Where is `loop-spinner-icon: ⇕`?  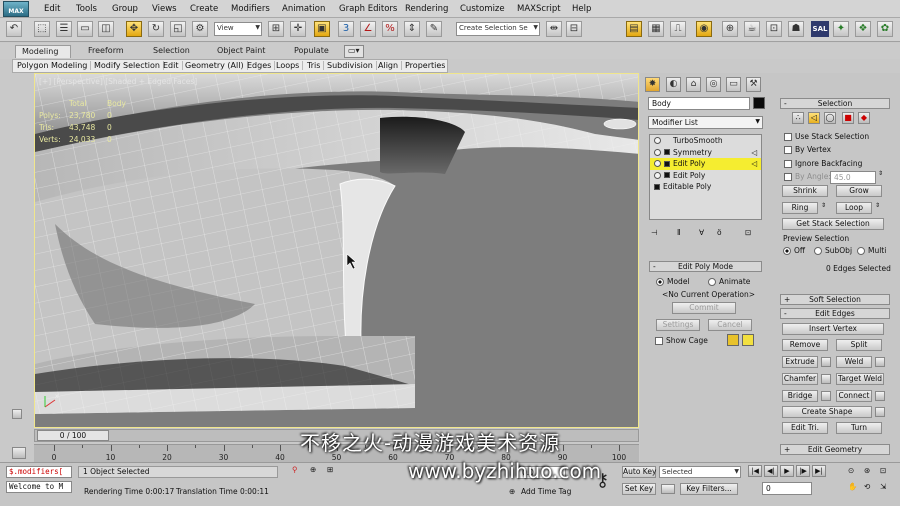 loop-spinner-icon: ⇕ is located at coordinates (877, 205).